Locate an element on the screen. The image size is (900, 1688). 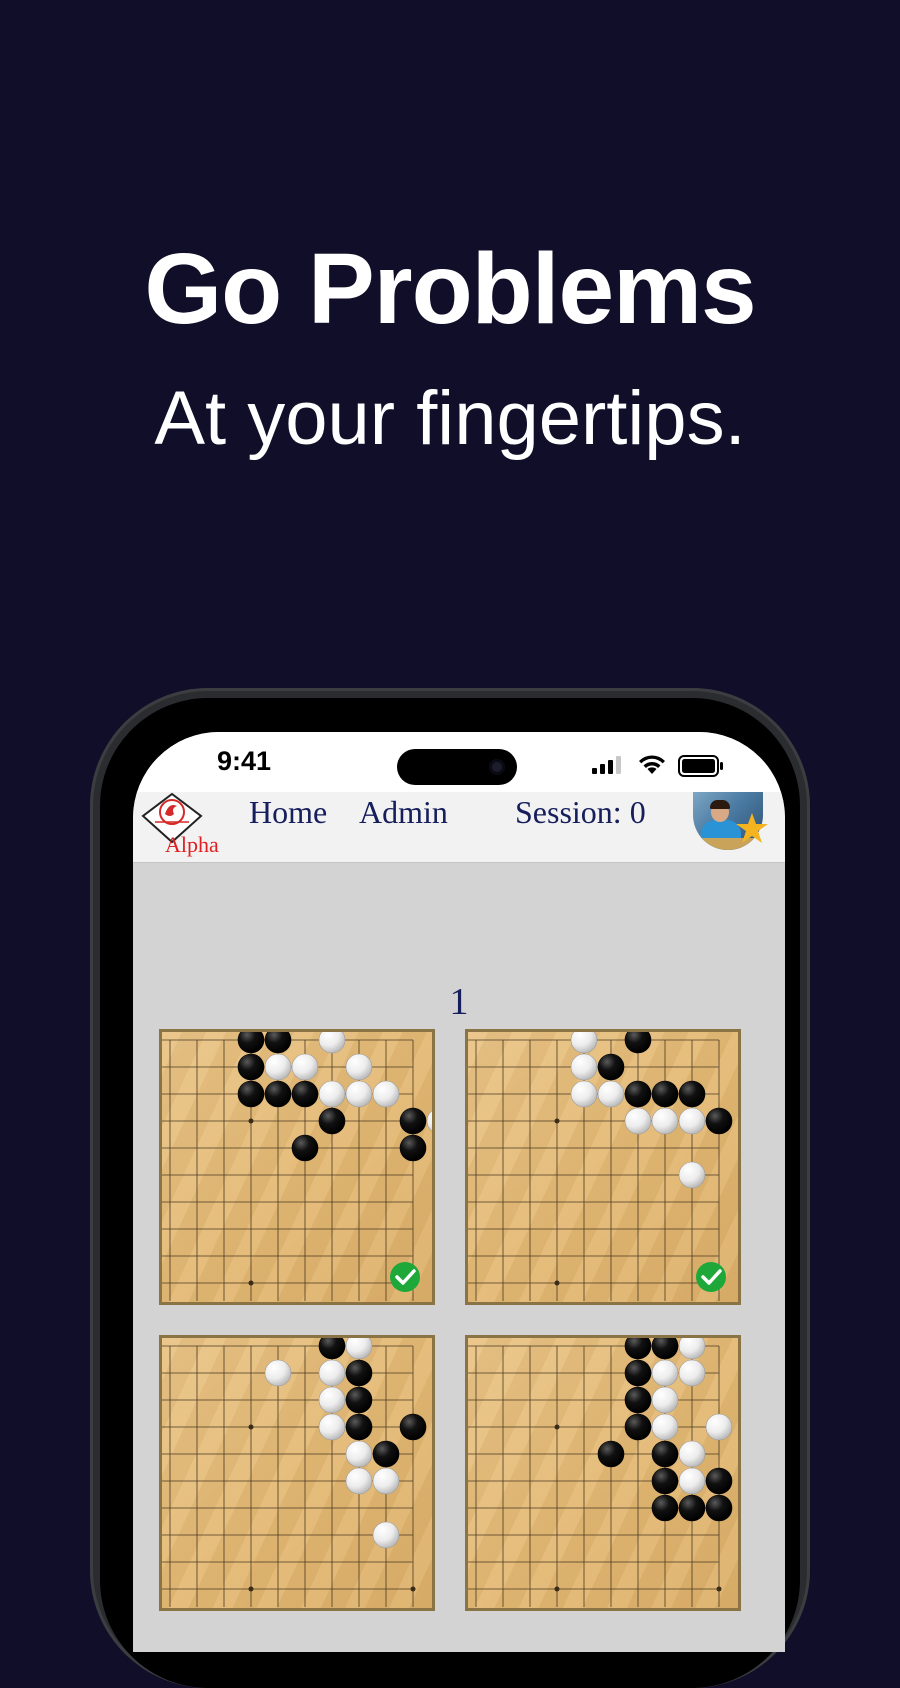
dynamic-island is located at coordinates (457, 767).